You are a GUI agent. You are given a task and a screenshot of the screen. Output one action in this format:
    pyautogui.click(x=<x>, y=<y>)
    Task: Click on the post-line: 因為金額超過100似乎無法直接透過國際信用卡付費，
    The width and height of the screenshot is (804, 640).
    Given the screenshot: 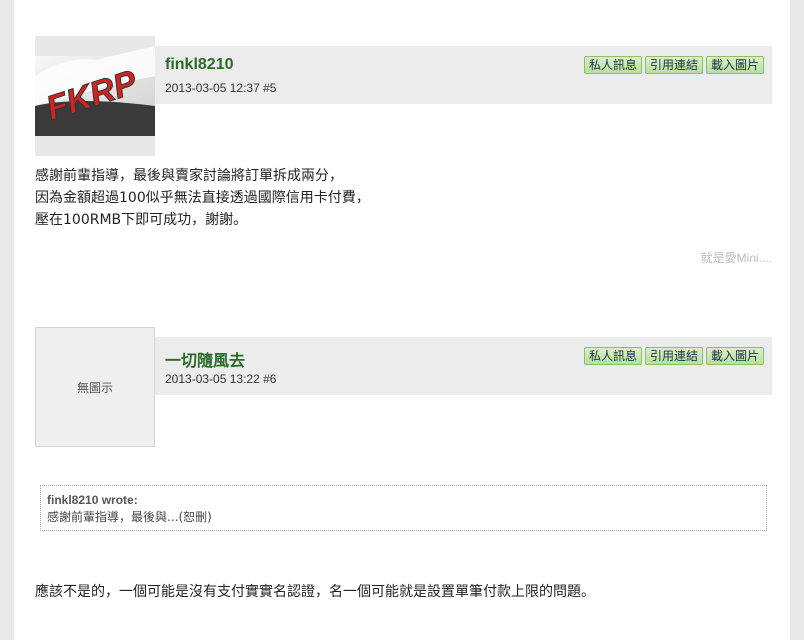 What is the action you would take?
    pyautogui.click(x=202, y=198)
    